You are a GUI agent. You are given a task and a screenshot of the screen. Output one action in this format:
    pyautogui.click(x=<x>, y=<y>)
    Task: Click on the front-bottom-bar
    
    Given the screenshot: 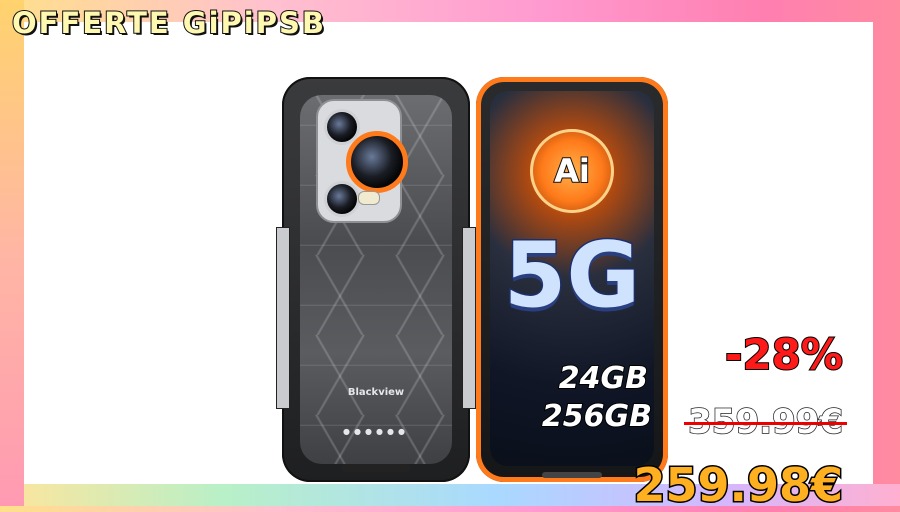 What is the action you would take?
    pyautogui.click(x=572, y=475)
    